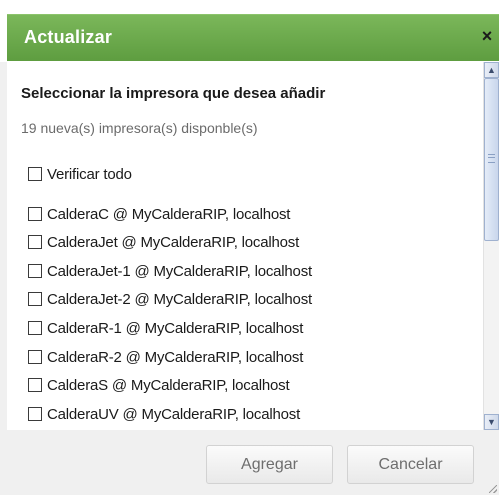  I want to click on titlebar-background: Actualizar ×, so click(253, 37).